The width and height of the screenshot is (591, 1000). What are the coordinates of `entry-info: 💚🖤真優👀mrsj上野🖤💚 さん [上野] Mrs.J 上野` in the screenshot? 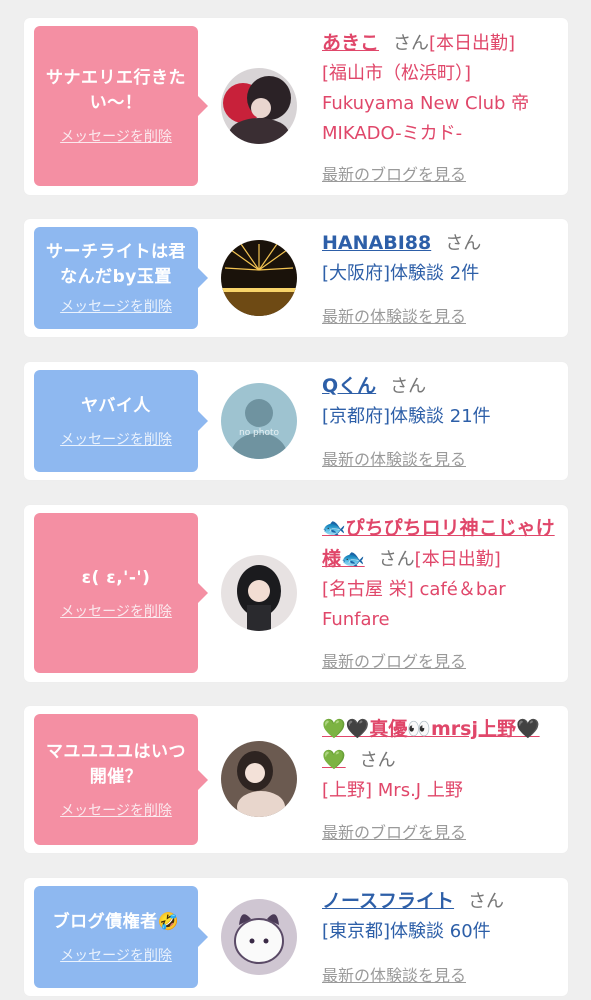 It's located at (440, 760).